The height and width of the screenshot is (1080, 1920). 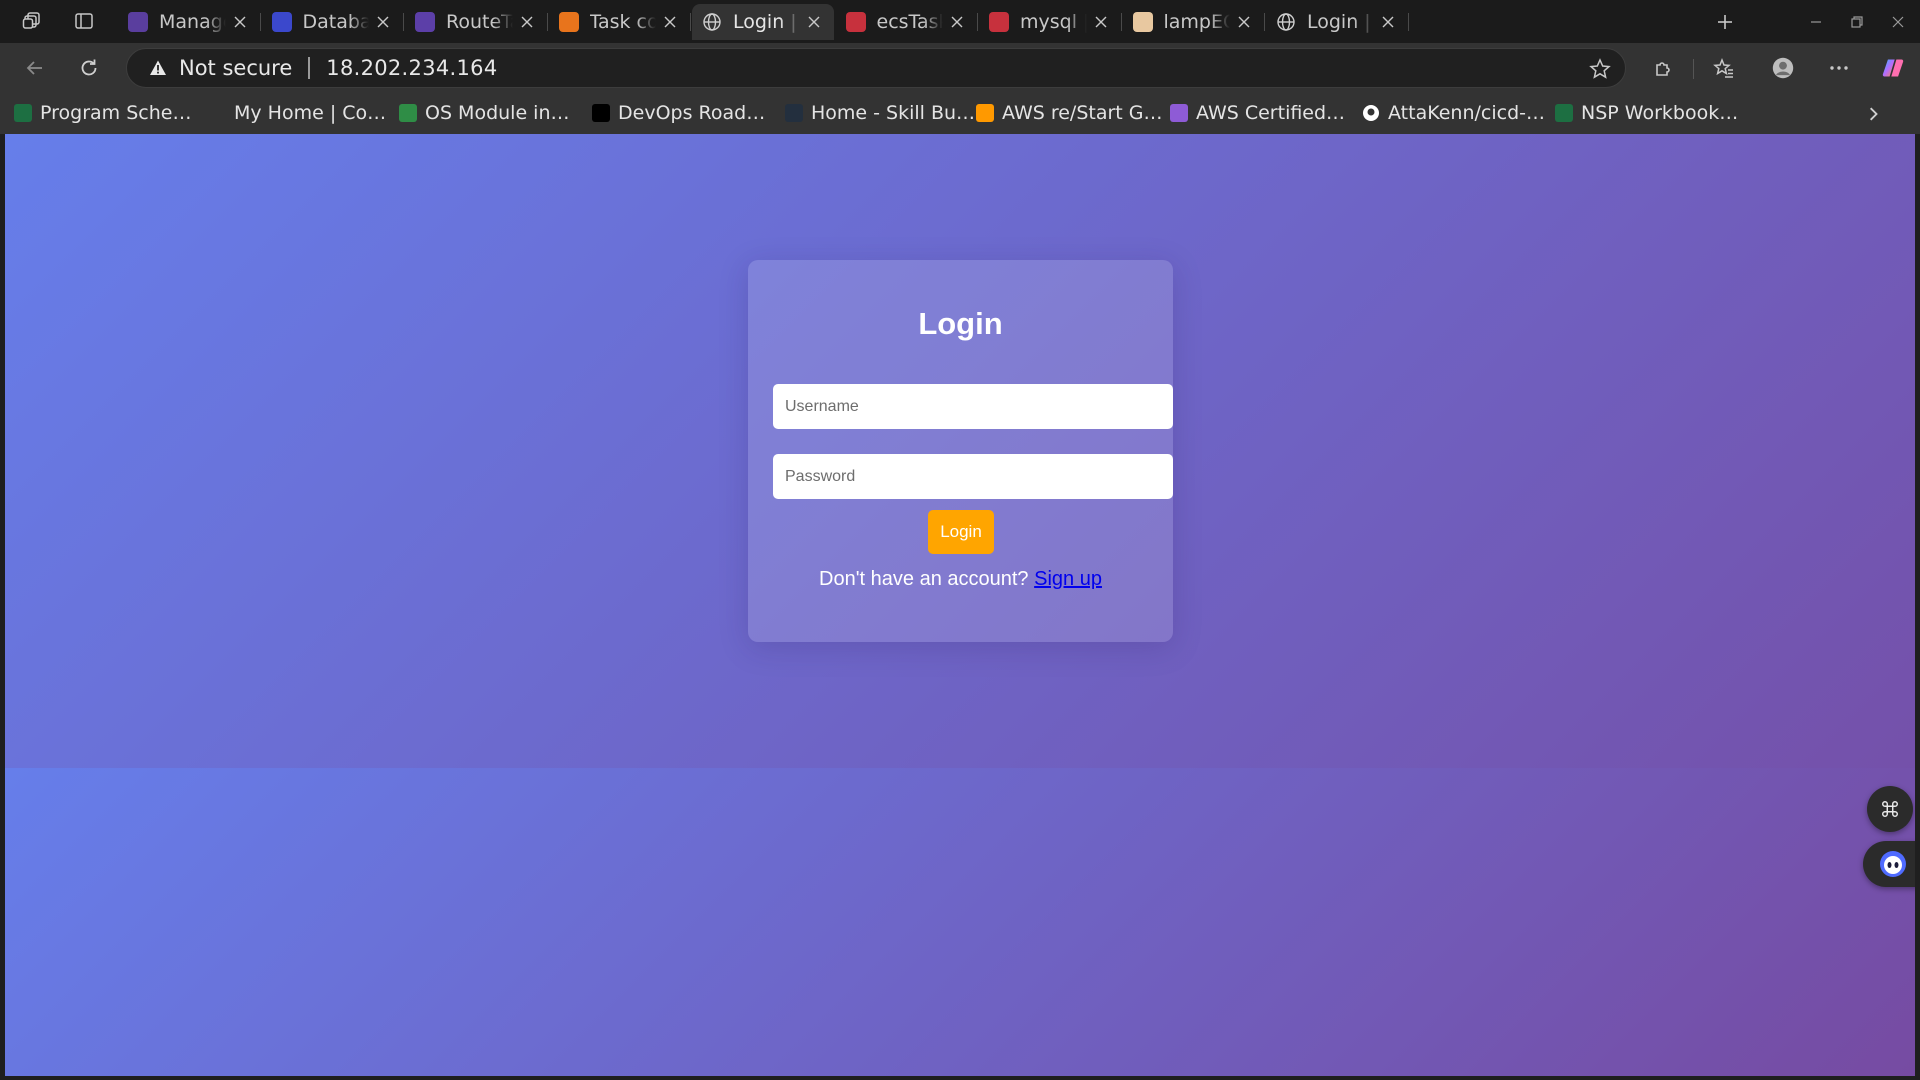 I want to click on address-bar: Not secure 18.202.234.164, so click(x=876, y=68).